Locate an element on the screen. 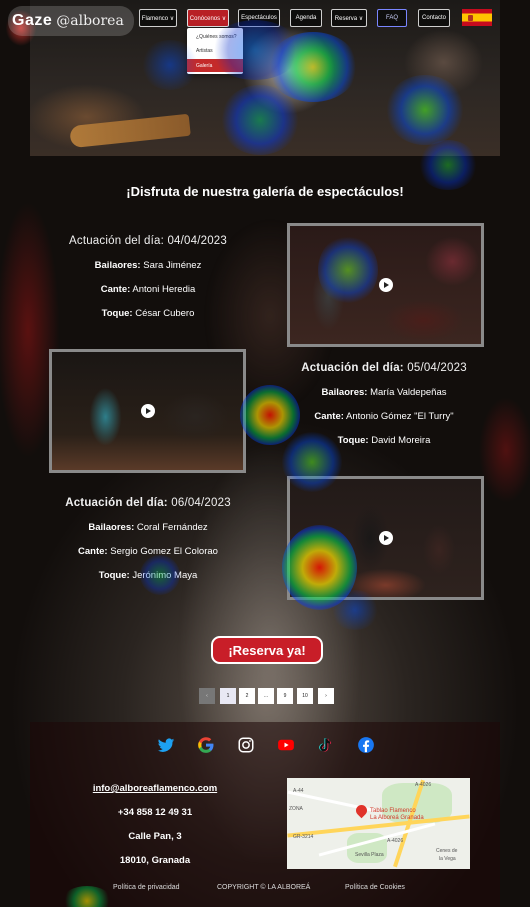  instagram-icon is located at coordinates (246, 745).